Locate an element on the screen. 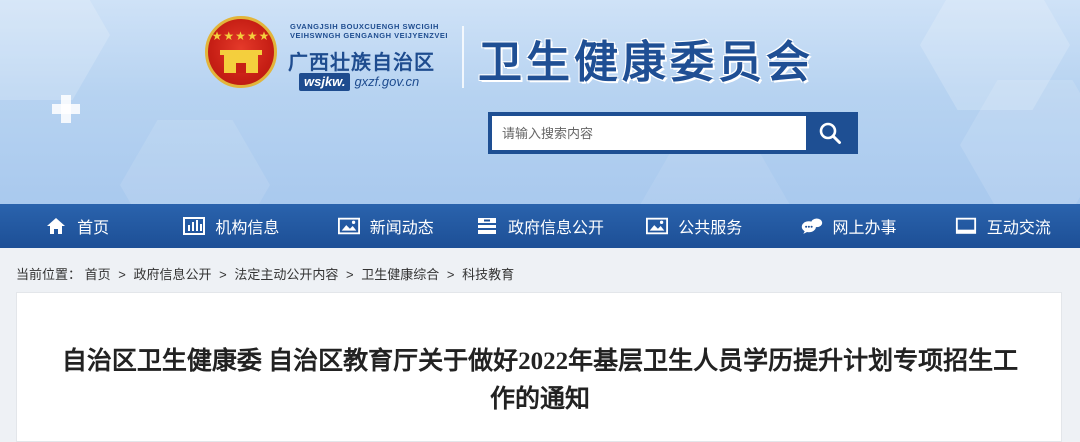 This screenshot has height=442, width=1080. nav-item-online-service: 网上办事 is located at coordinates (848, 226).